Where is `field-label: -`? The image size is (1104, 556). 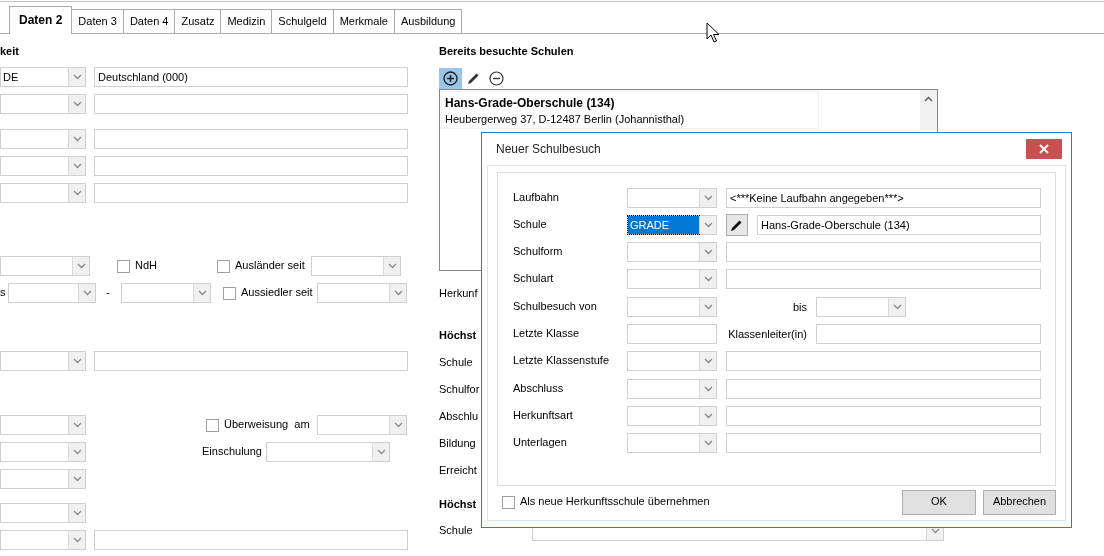 field-label: - is located at coordinates (108, 293).